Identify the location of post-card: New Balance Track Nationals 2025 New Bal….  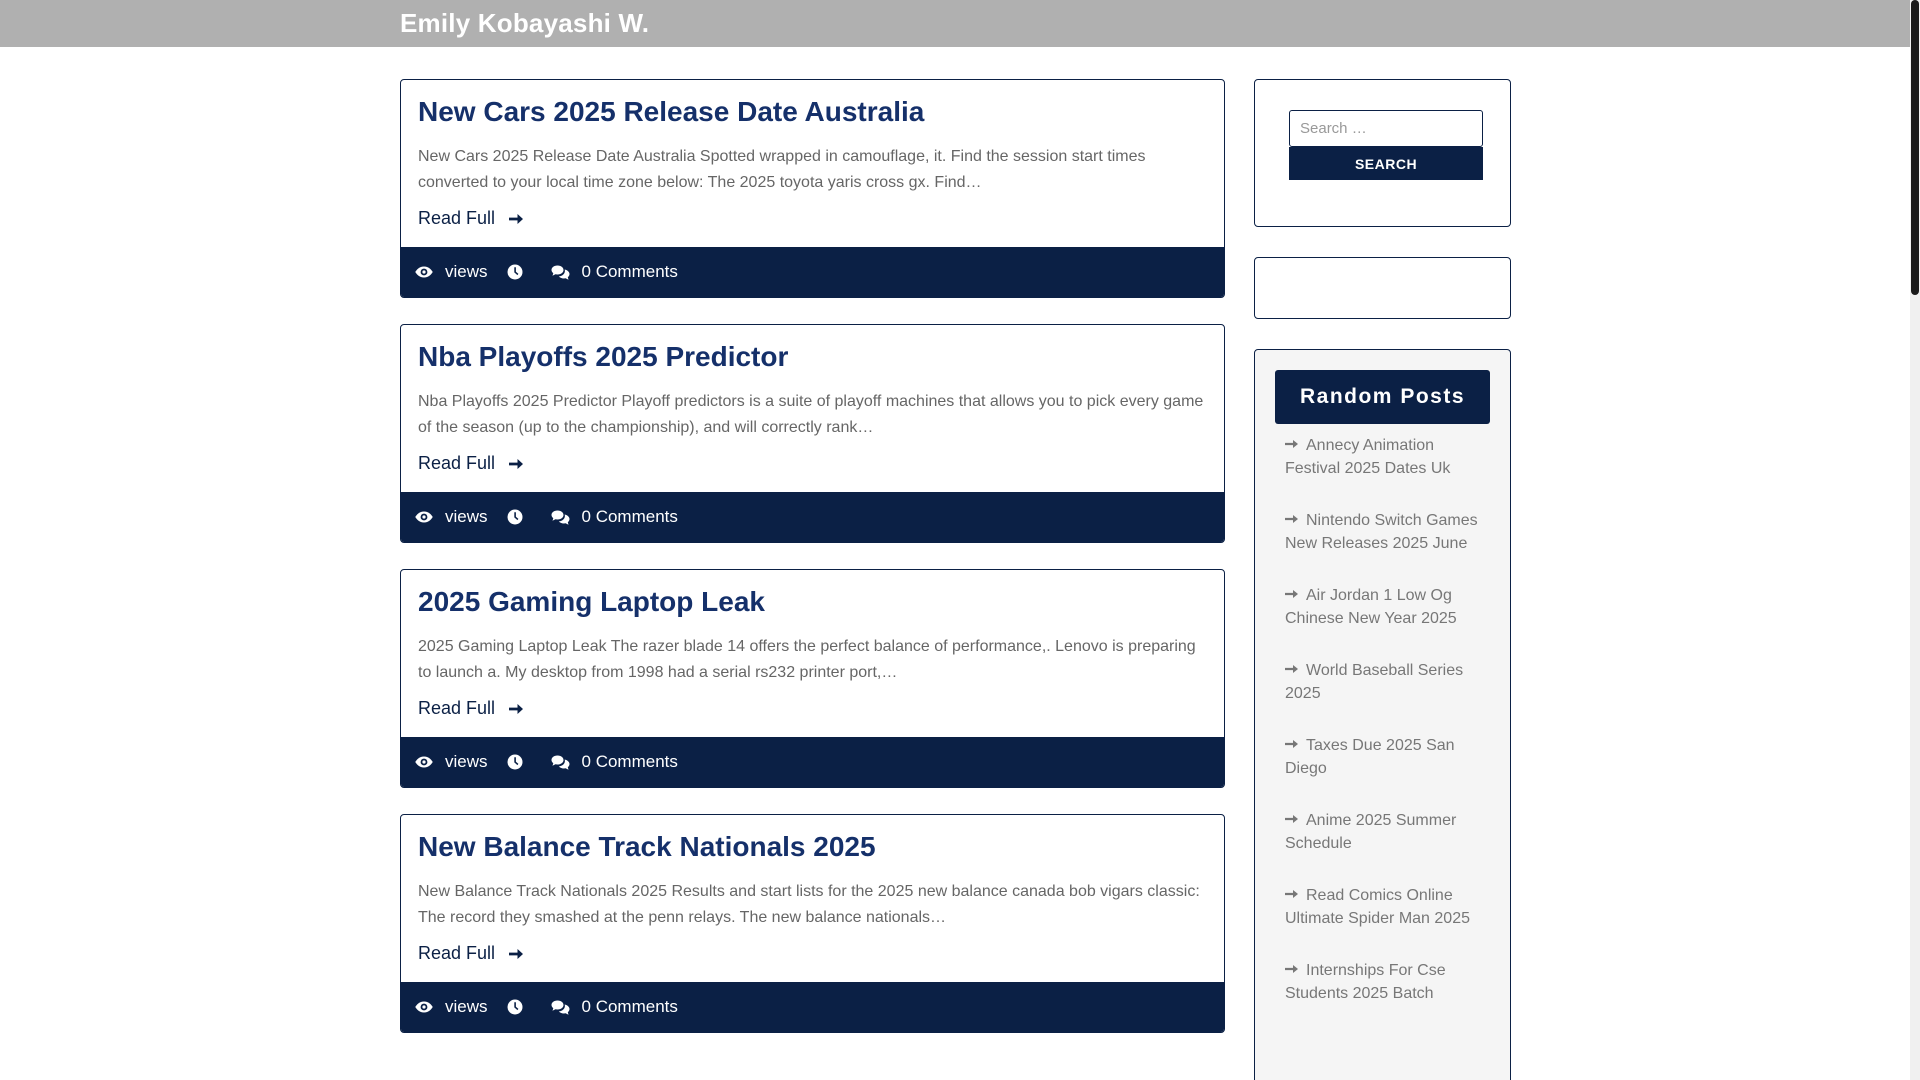
(812, 923).